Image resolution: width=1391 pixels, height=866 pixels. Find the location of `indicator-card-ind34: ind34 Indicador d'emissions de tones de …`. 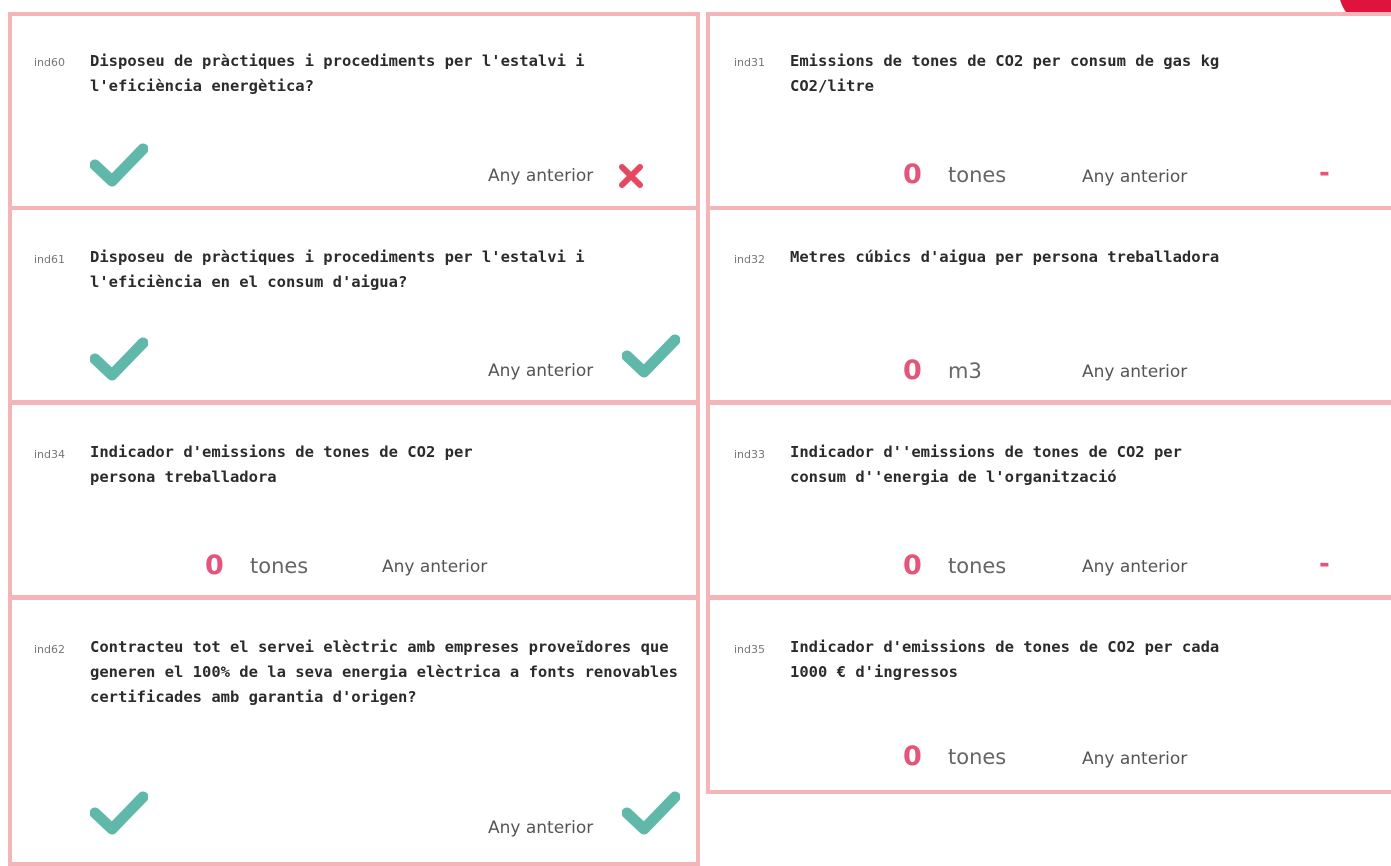

indicator-card-ind34: ind34 Indicador d'emissions de tones de … is located at coordinates (354, 500).